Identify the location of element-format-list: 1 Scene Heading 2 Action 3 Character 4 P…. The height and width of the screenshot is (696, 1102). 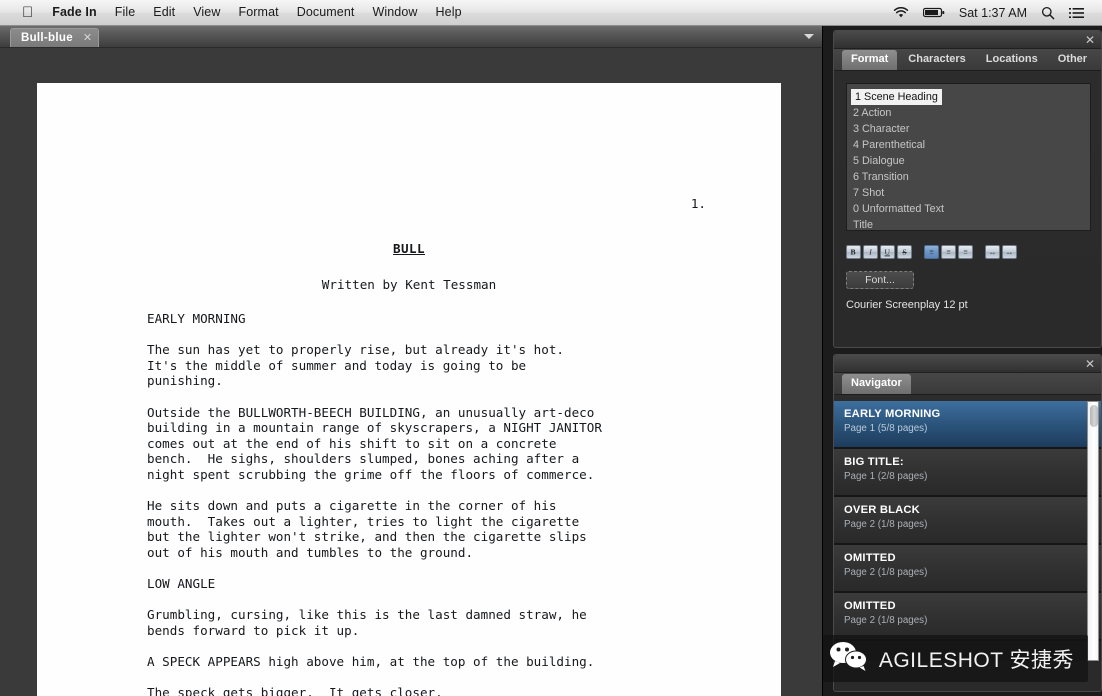
(968, 157).